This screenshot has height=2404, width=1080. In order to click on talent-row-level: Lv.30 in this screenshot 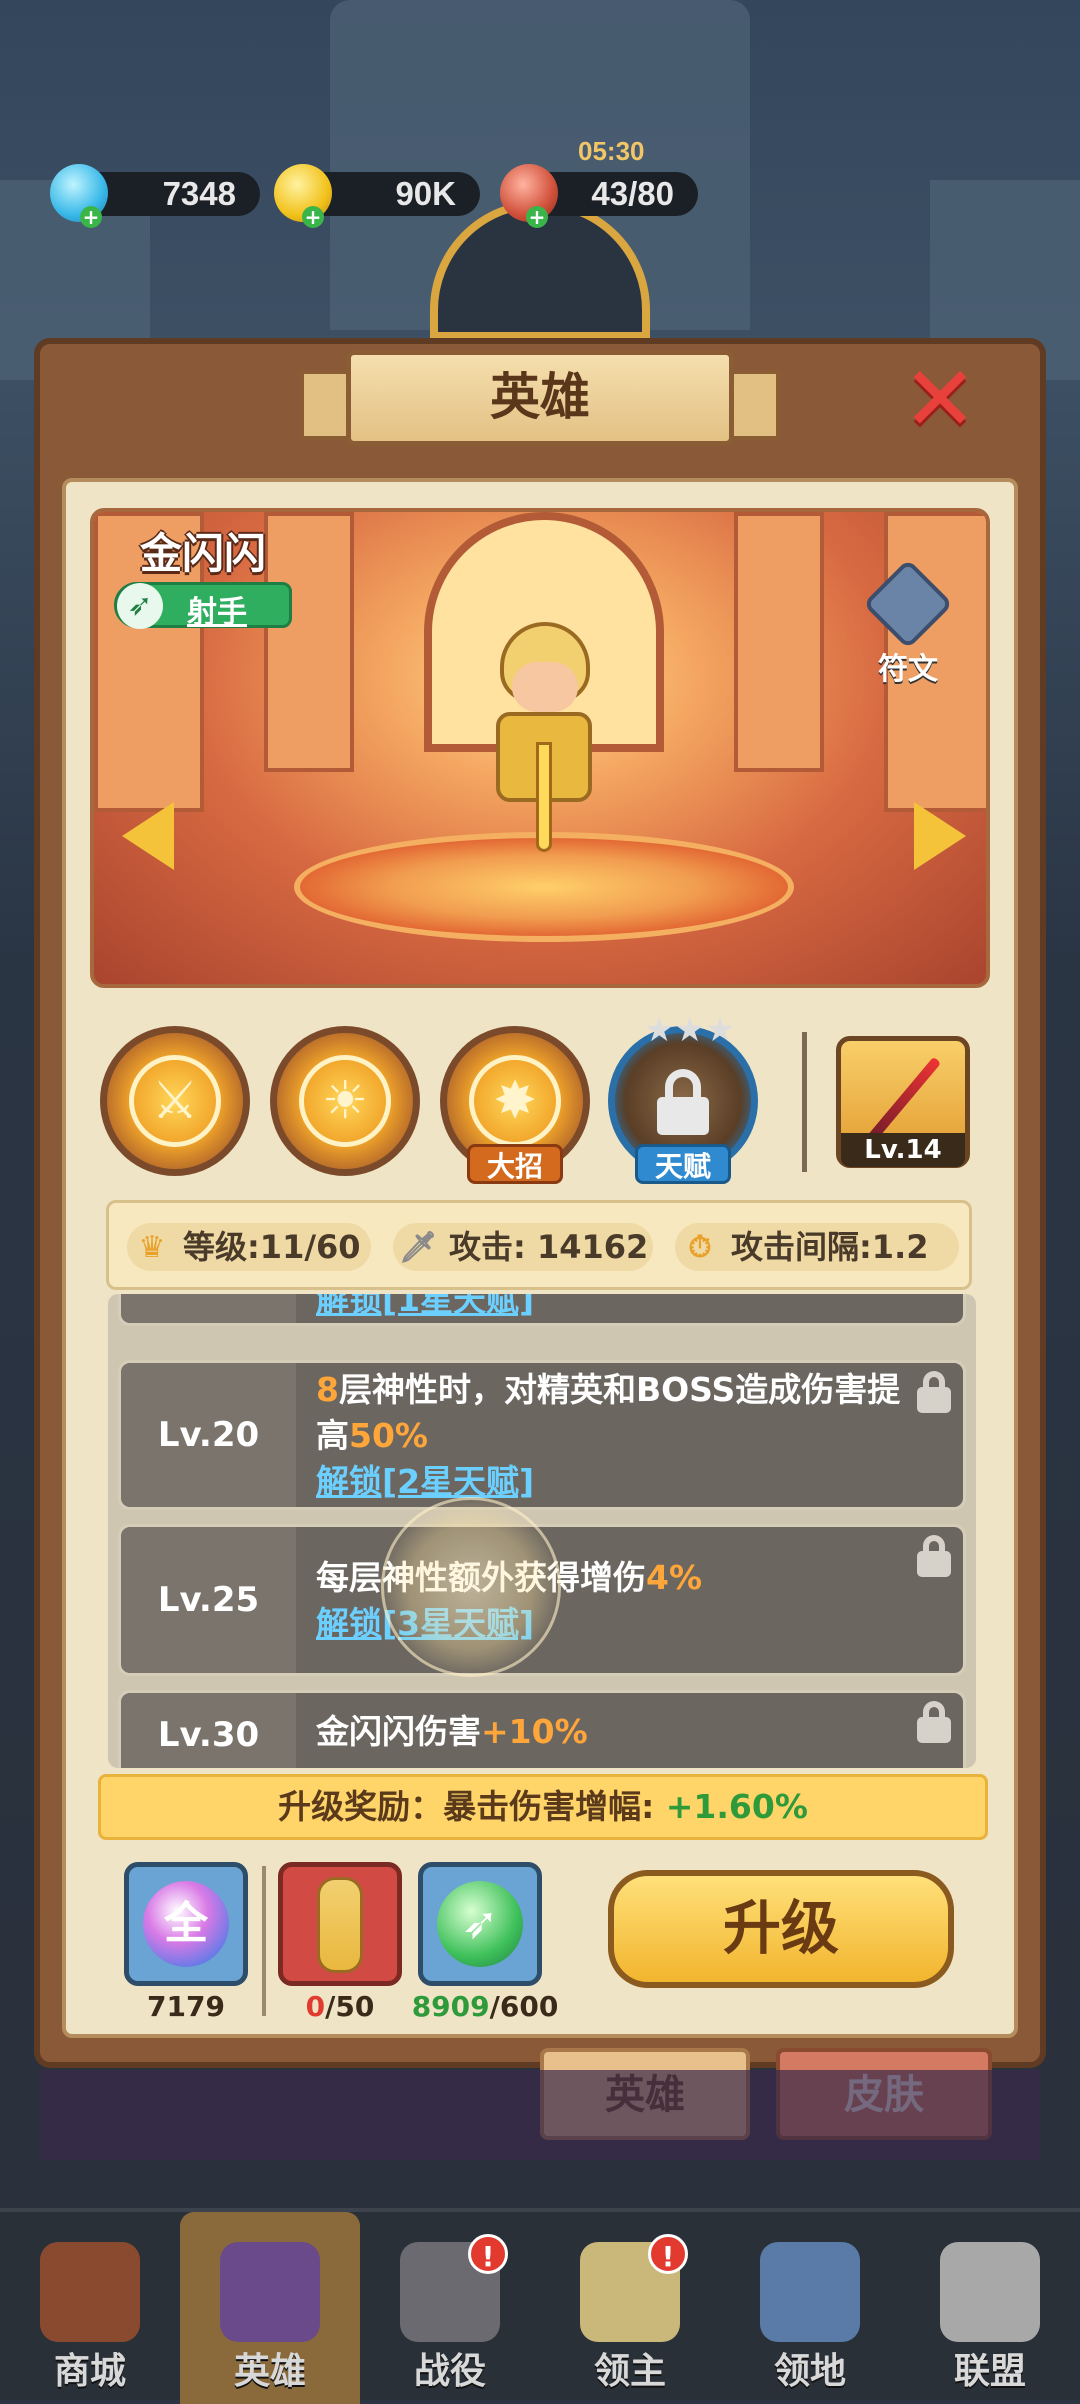, I will do `click(208, 1730)`.